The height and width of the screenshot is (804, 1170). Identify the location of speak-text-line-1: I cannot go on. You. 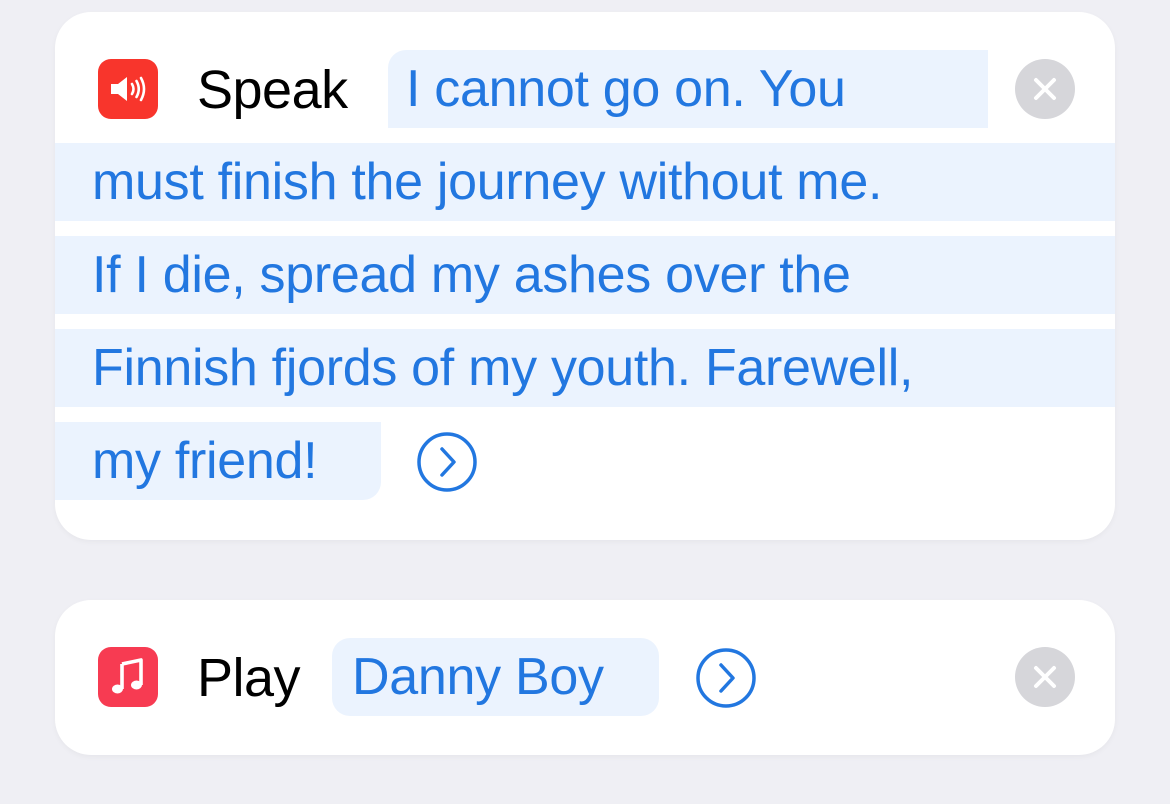
(688, 89).